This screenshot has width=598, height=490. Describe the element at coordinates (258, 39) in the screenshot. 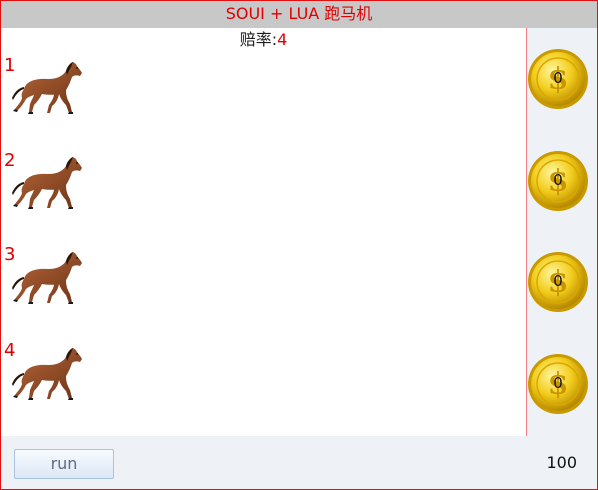

I see `odds-label: 赔率:` at that location.